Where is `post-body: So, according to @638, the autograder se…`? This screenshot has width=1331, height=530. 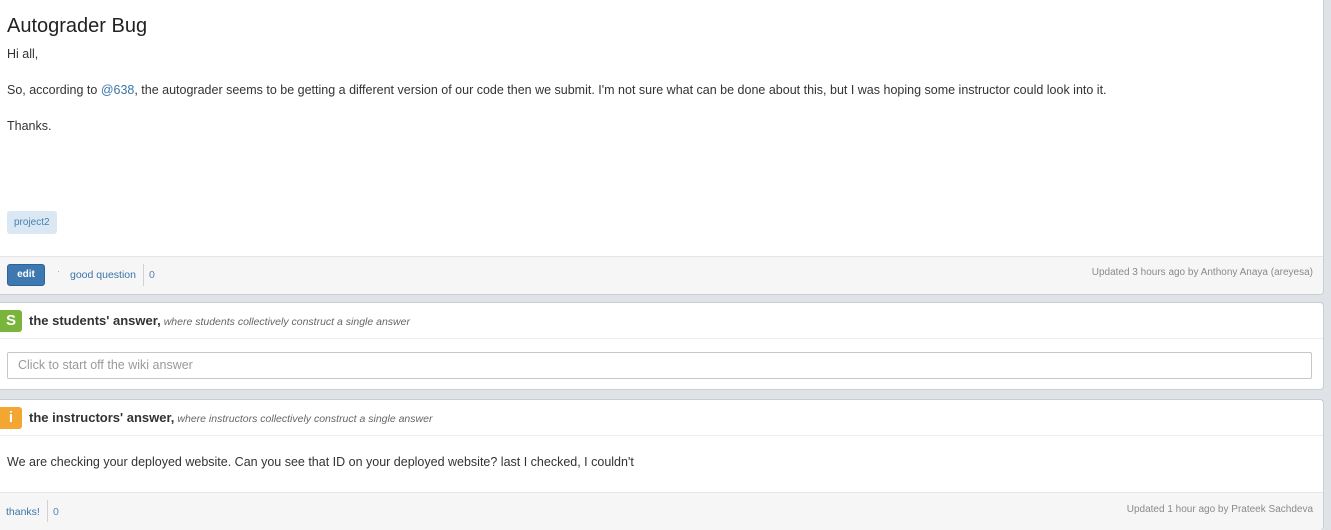 post-body: So, according to @638, the autograder se… is located at coordinates (557, 90).